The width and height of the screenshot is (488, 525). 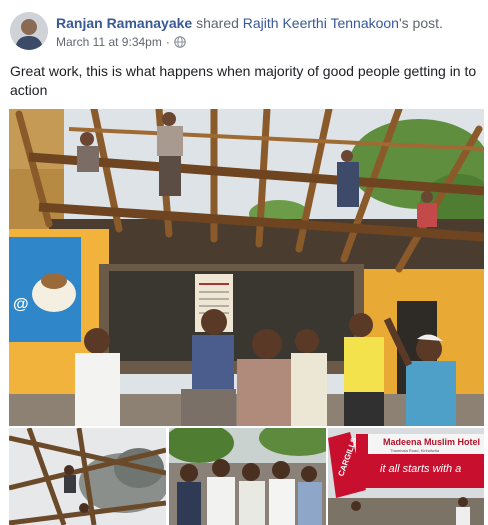 I want to click on share-verb: shared, so click(x=217, y=23).